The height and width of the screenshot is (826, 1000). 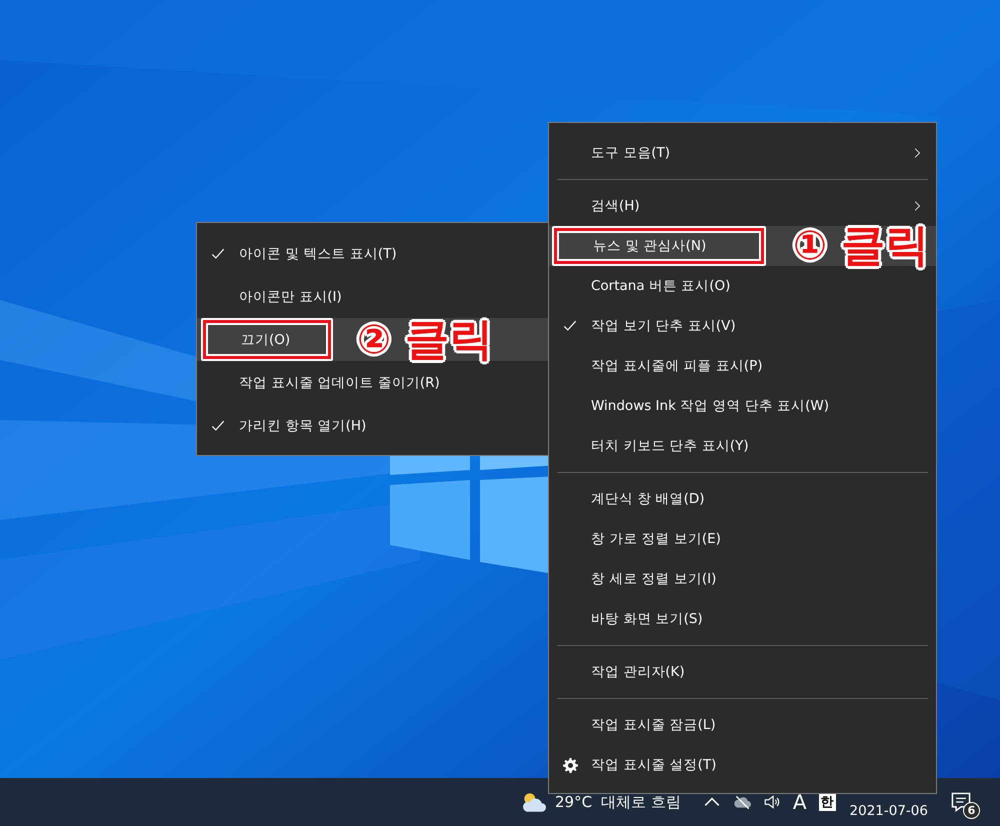 What do you see at coordinates (742, 446) in the screenshot?
I see `menu-item: 터치 키보드 단추 표시(Y)` at bounding box center [742, 446].